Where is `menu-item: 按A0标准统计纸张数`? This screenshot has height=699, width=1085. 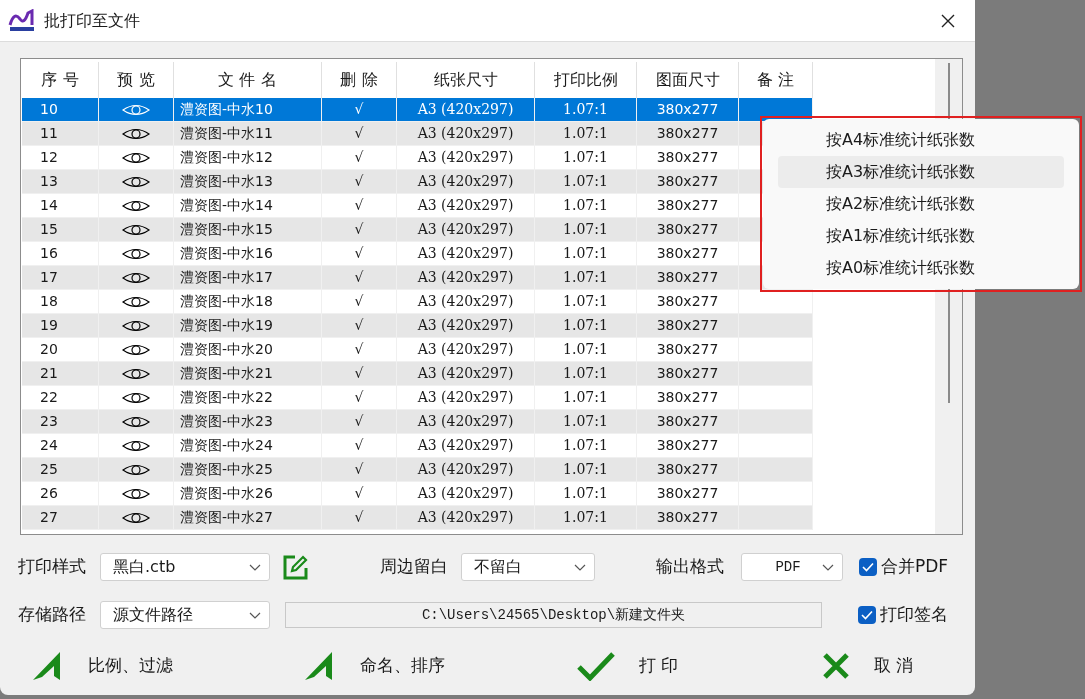
menu-item: 按A0标准统计纸张数 is located at coordinates (921, 268).